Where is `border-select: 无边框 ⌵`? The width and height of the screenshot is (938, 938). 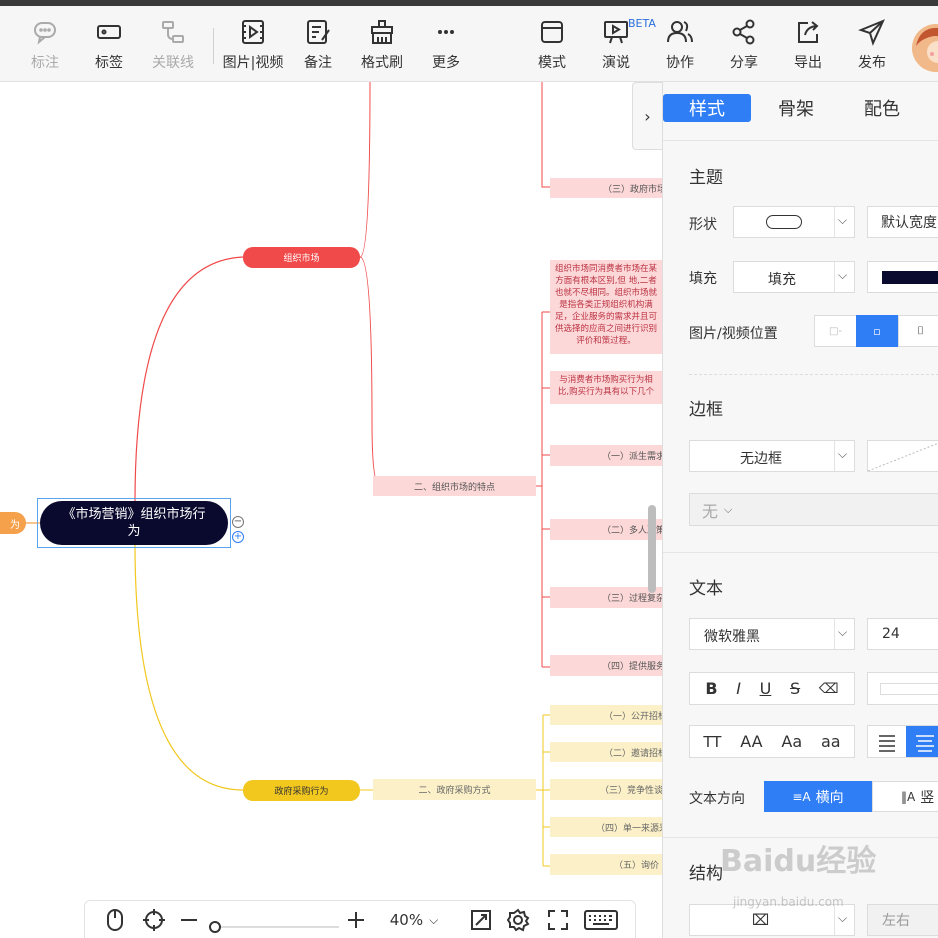 border-select: 无边框 ⌵ is located at coordinates (772, 456).